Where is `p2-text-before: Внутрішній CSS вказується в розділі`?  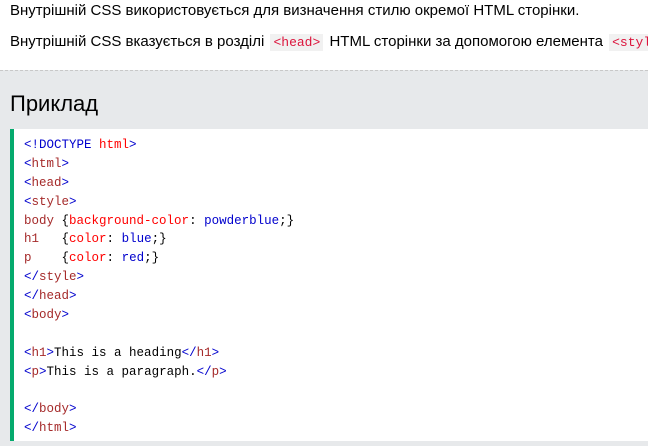 p2-text-before: Внутрішній CSS вказується в розділі is located at coordinates (137, 41).